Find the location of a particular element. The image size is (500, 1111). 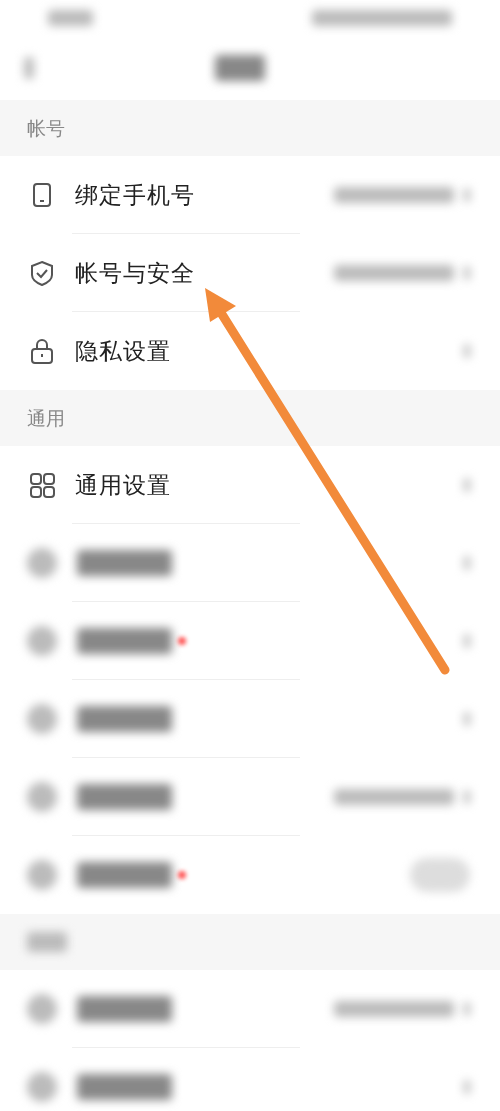

settings-item-label: 帐号与安全 is located at coordinates (135, 273).